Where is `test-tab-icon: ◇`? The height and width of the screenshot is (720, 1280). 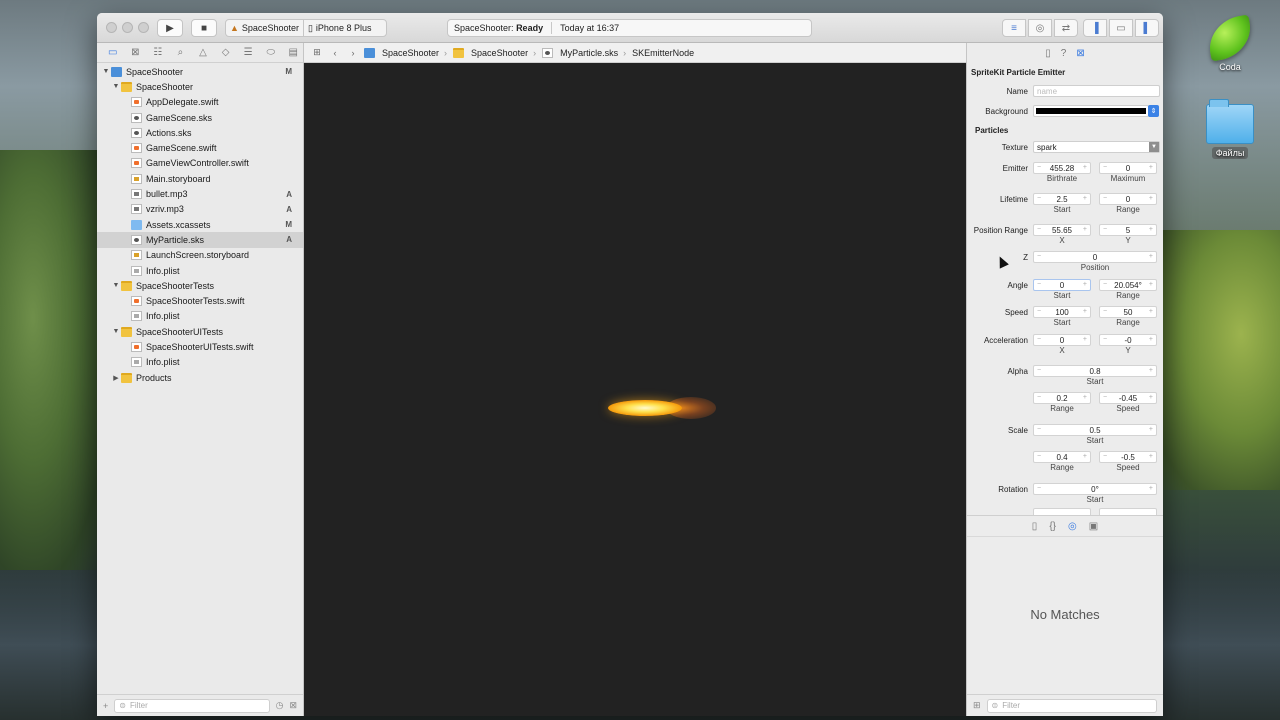 test-tab-icon: ◇ is located at coordinates (226, 53).